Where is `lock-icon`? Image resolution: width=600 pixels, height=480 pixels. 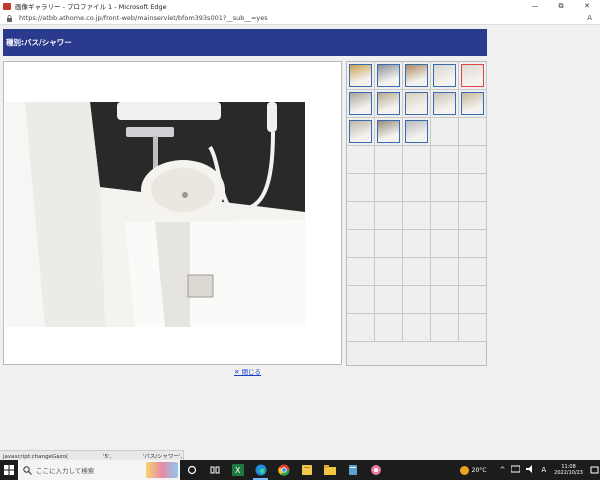 lock-icon is located at coordinates (9, 18).